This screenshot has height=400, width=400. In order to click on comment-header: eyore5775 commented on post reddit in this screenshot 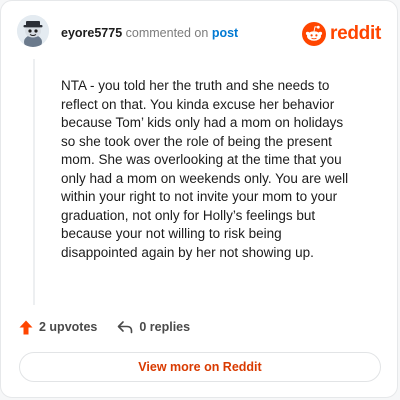, I will do `click(199, 33)`.